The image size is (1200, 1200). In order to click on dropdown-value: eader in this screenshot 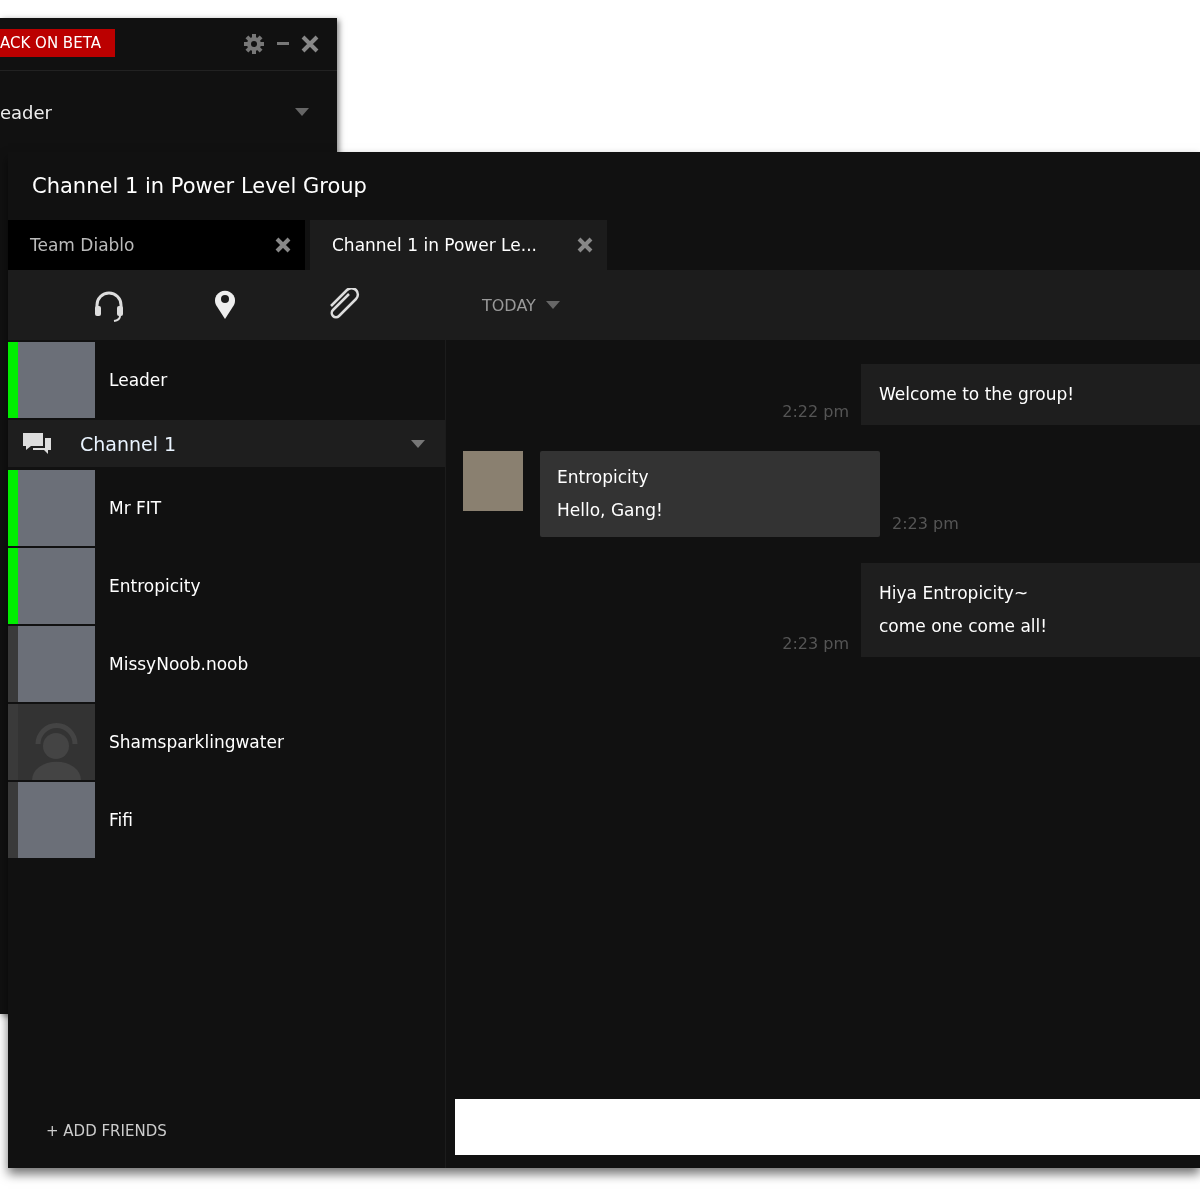, I will do `click(147, 112)`.